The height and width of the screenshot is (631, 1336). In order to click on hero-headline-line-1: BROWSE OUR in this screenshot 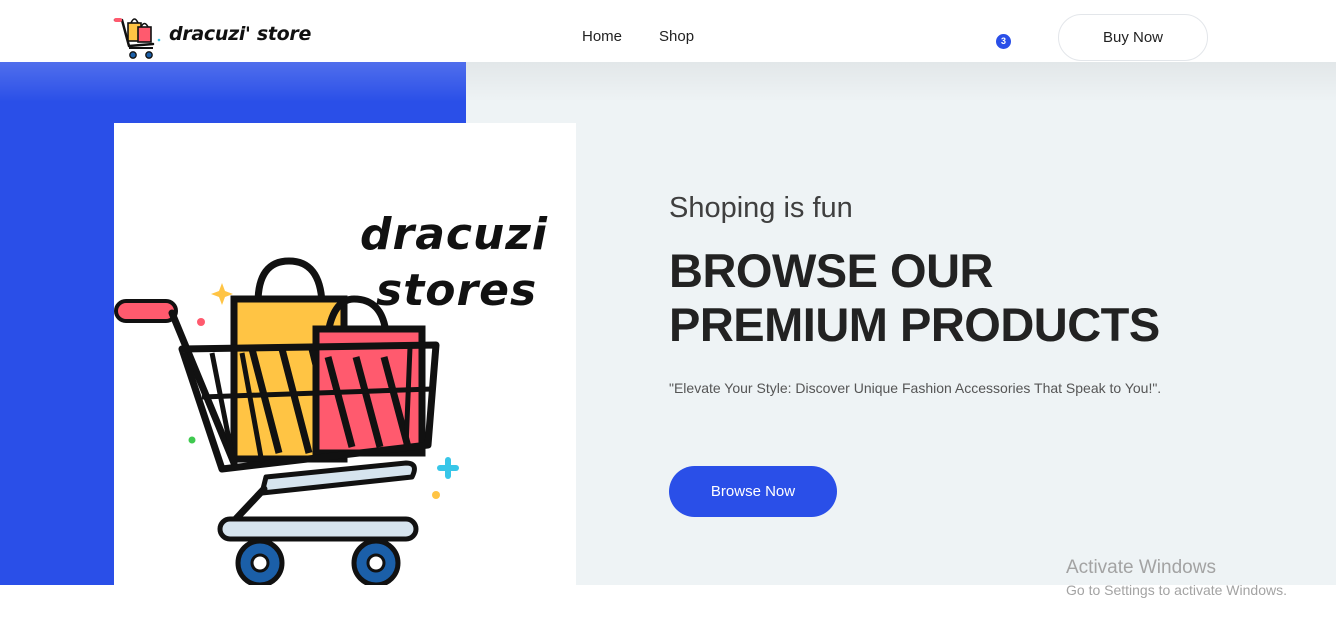, I will do `click(831, 270)`.